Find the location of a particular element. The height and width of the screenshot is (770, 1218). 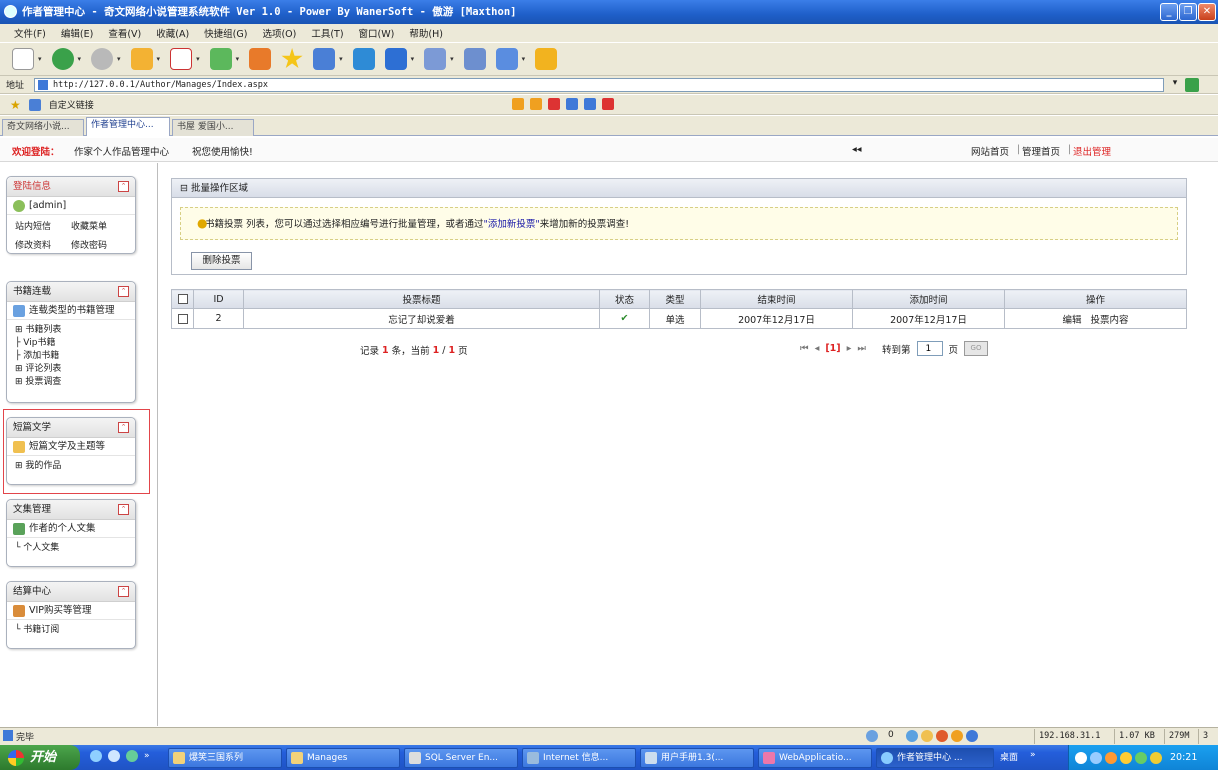

menu-tools: 工具(T) is located at coordinates (327, 33).